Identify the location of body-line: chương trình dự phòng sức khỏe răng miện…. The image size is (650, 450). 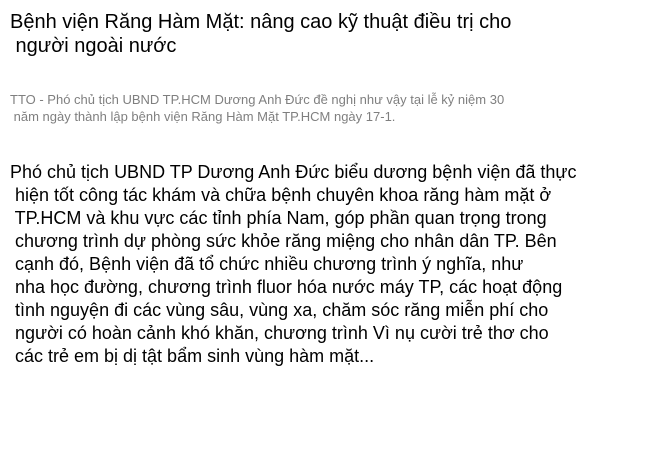
(283, 241).